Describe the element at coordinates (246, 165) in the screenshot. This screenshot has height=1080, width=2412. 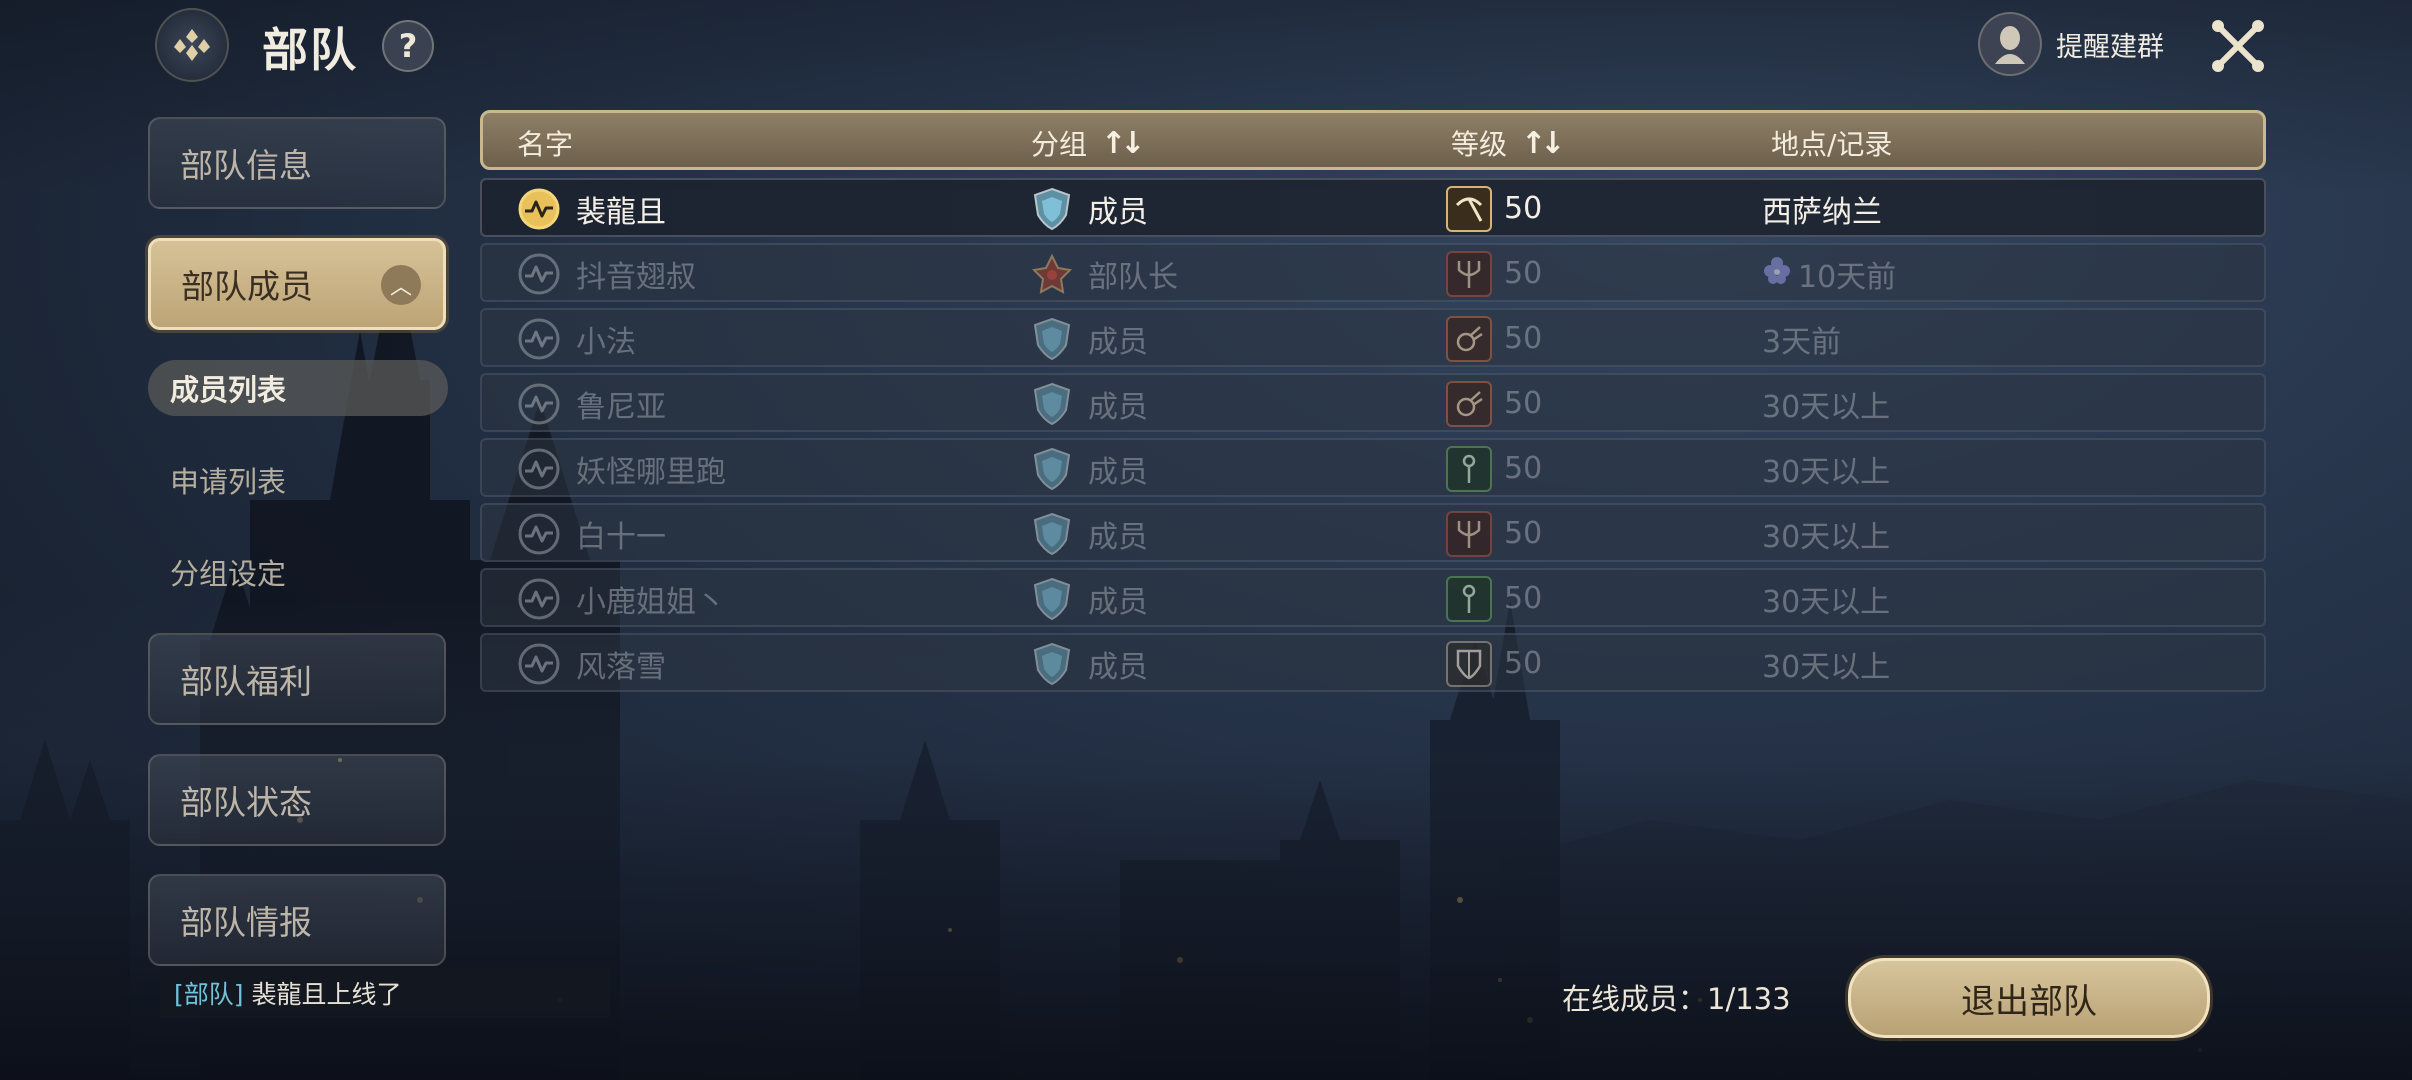
I see `sidebar-item-label: 部队信息` at that location.